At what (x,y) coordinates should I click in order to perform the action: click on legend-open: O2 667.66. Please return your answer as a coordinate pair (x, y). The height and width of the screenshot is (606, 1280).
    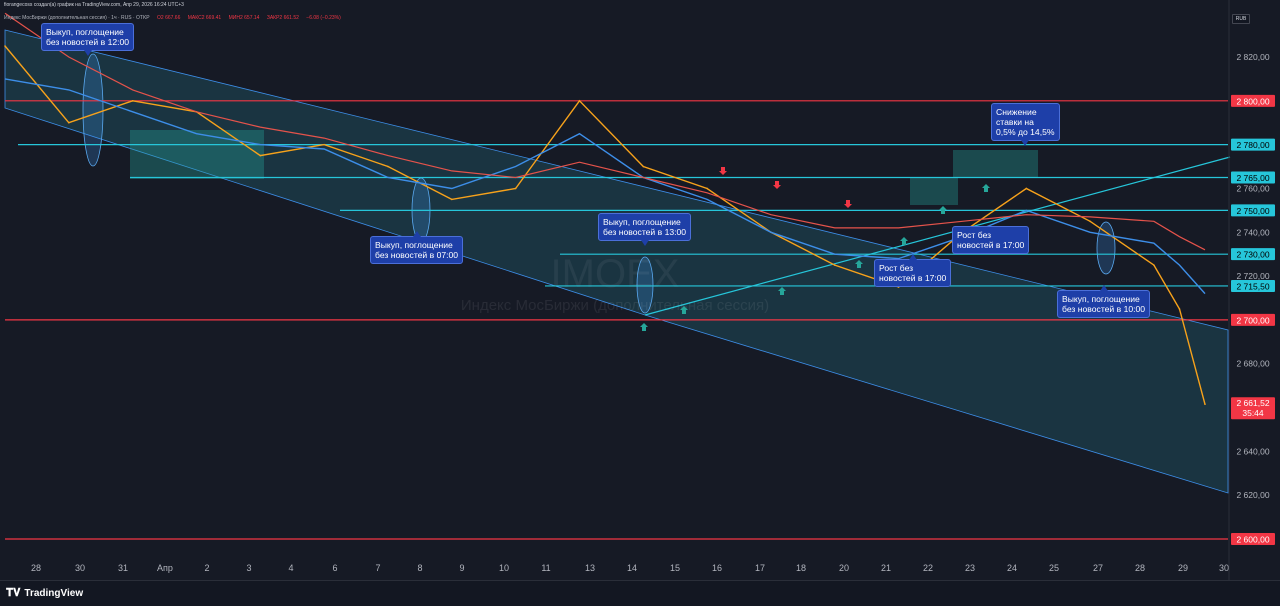
    Looking at the image, I should click on (169, 18).